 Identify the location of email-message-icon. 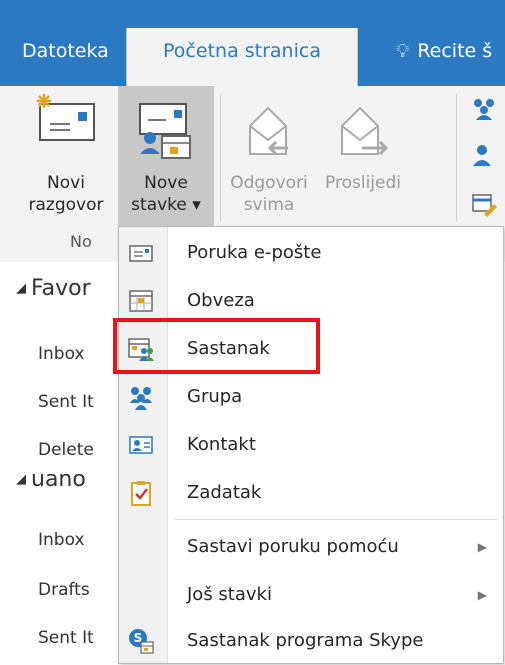
(141, 253).